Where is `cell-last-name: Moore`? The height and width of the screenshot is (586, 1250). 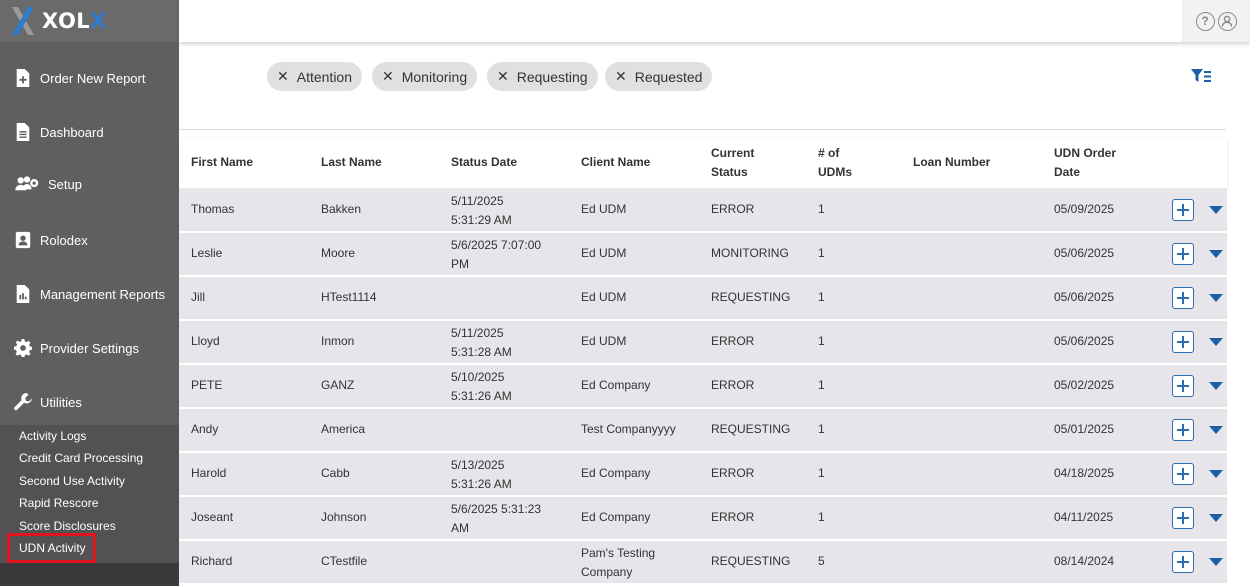 cell-last-name: Moore is located at coordinates (338, 253).